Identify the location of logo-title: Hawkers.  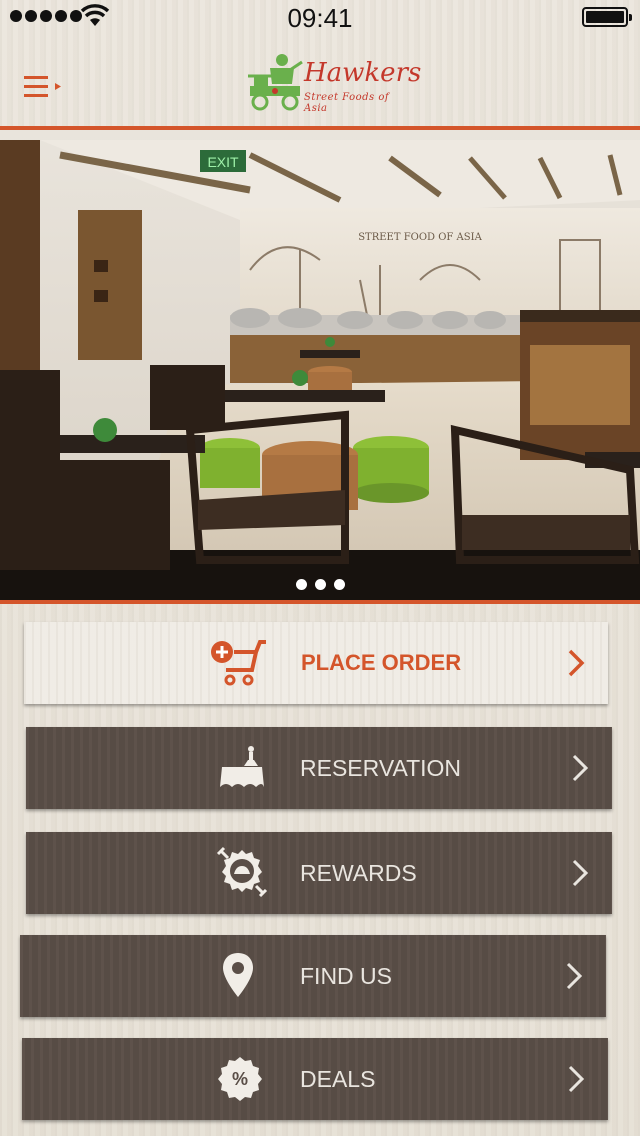
(363, 73).